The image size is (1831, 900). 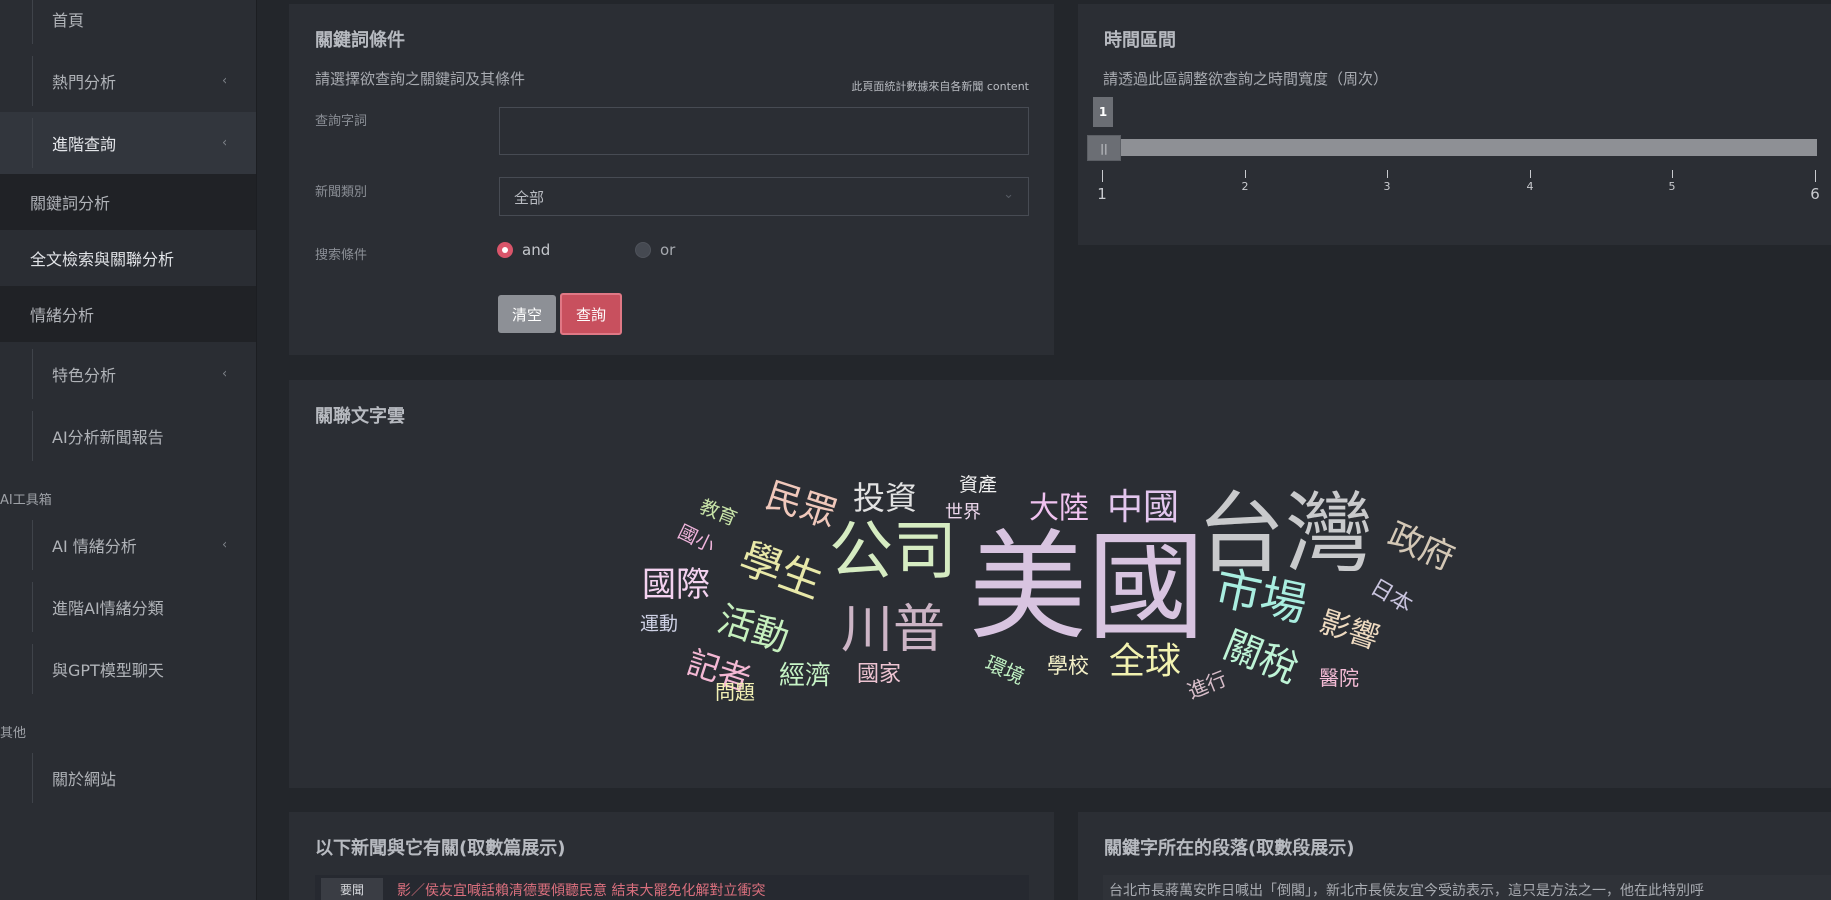 I want to click on sidebar-item-about: 關於網站, so click(x=128, y=778).